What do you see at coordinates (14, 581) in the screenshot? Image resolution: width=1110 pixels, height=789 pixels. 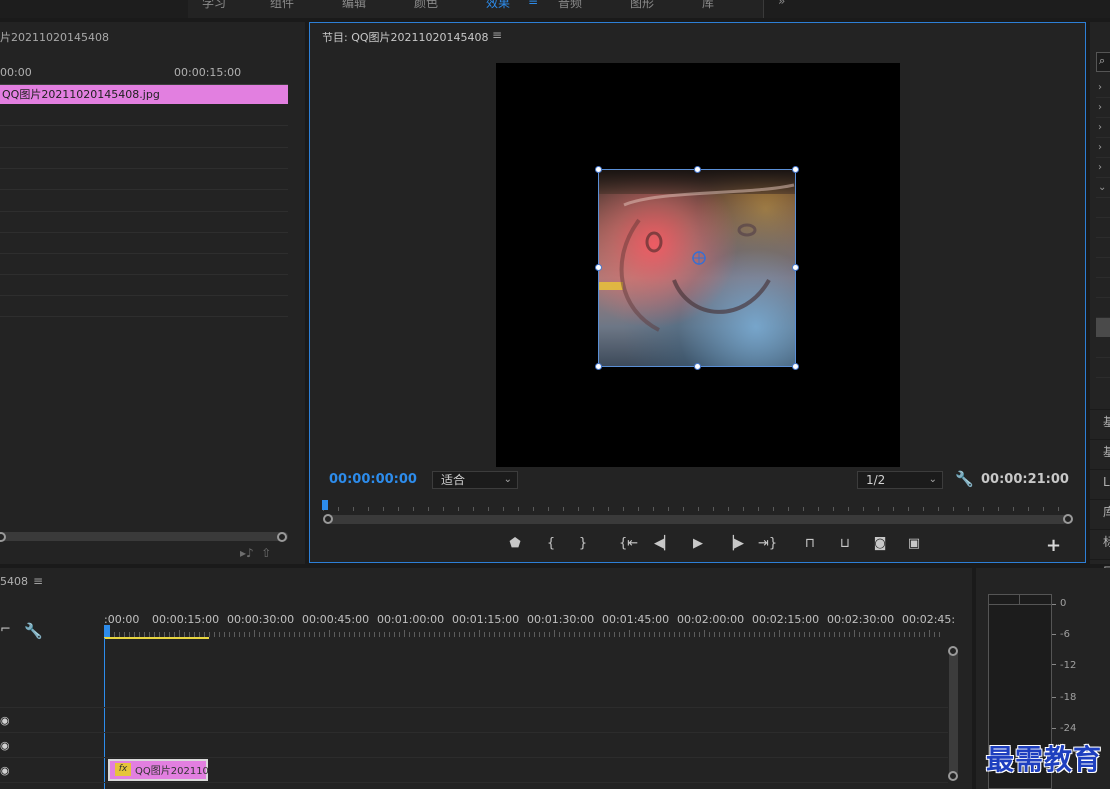 I see `timeline-sequence-title: 5408` at bounding box center [14, 581].